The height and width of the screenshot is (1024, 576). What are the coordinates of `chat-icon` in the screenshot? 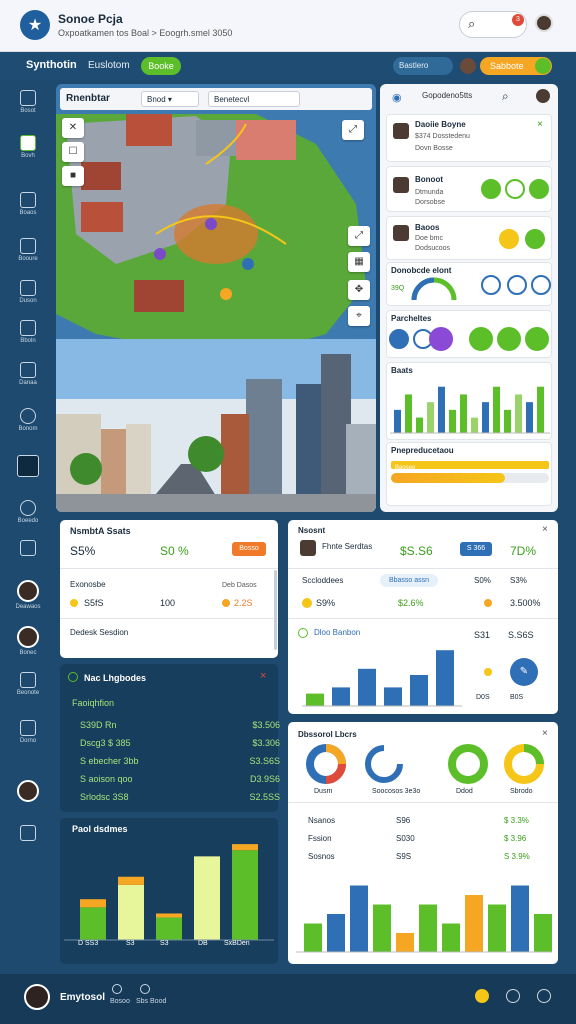 It's located at (28, 466).